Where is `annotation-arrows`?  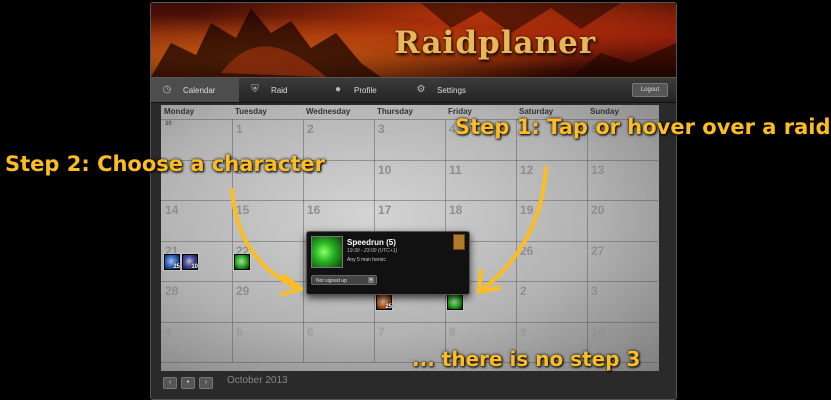 annotation-arrows is located at coordinates (389, 231).